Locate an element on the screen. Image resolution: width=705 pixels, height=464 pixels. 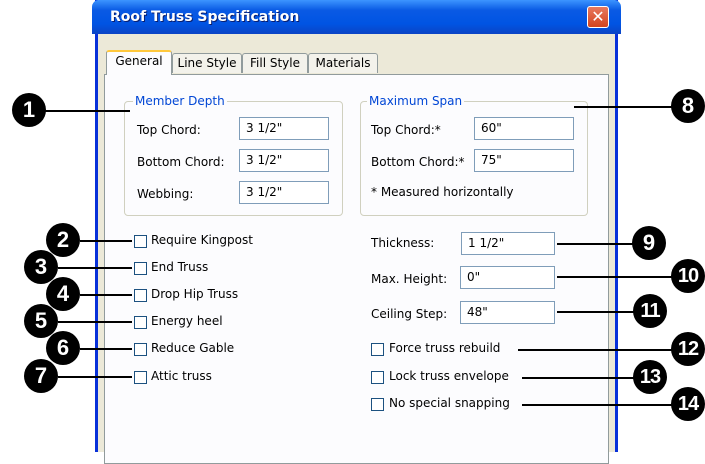
dialog-title: Roof Truss Specification is located at coordinates (205, 17).